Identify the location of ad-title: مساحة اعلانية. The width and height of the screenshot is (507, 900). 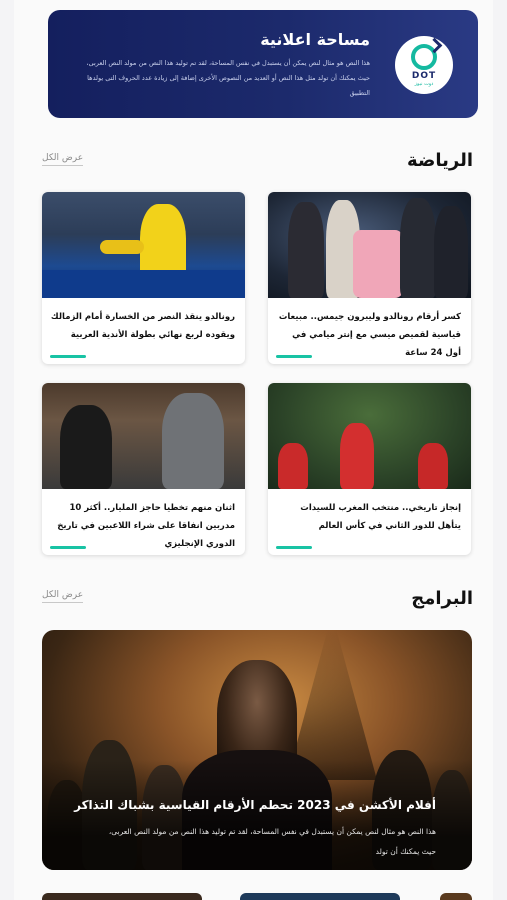
(315, 39).